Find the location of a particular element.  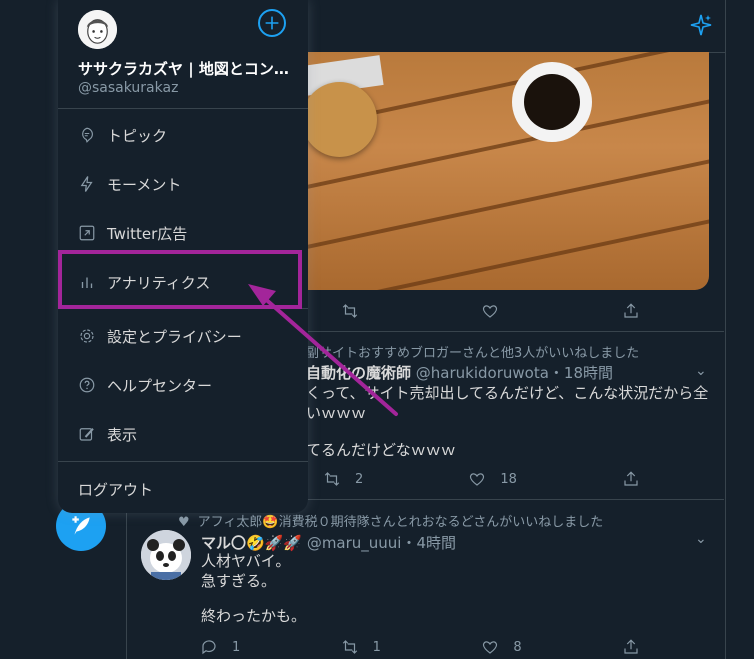

tweet-author-name: マル〇🤣🚀🚀 is located at coordinates (251, 543).